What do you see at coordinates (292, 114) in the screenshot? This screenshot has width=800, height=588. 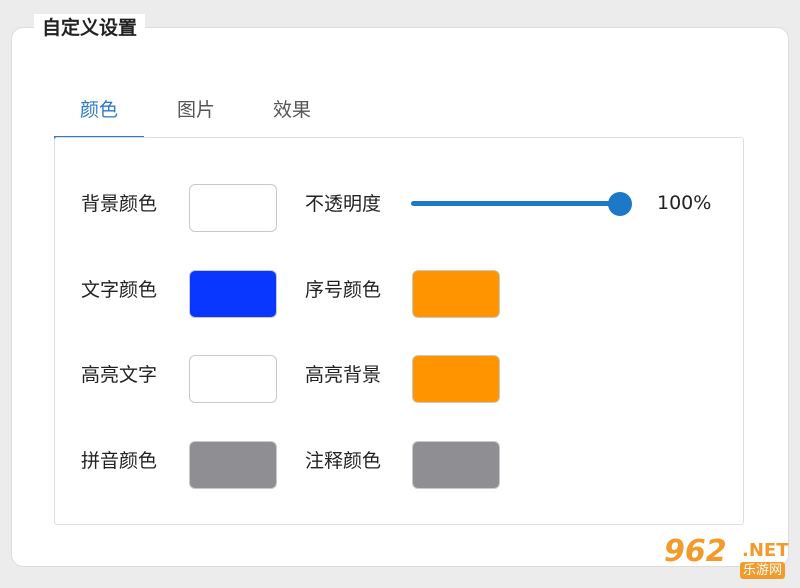 I see `tab-effect: 效果` at bounding box center [292, 114].